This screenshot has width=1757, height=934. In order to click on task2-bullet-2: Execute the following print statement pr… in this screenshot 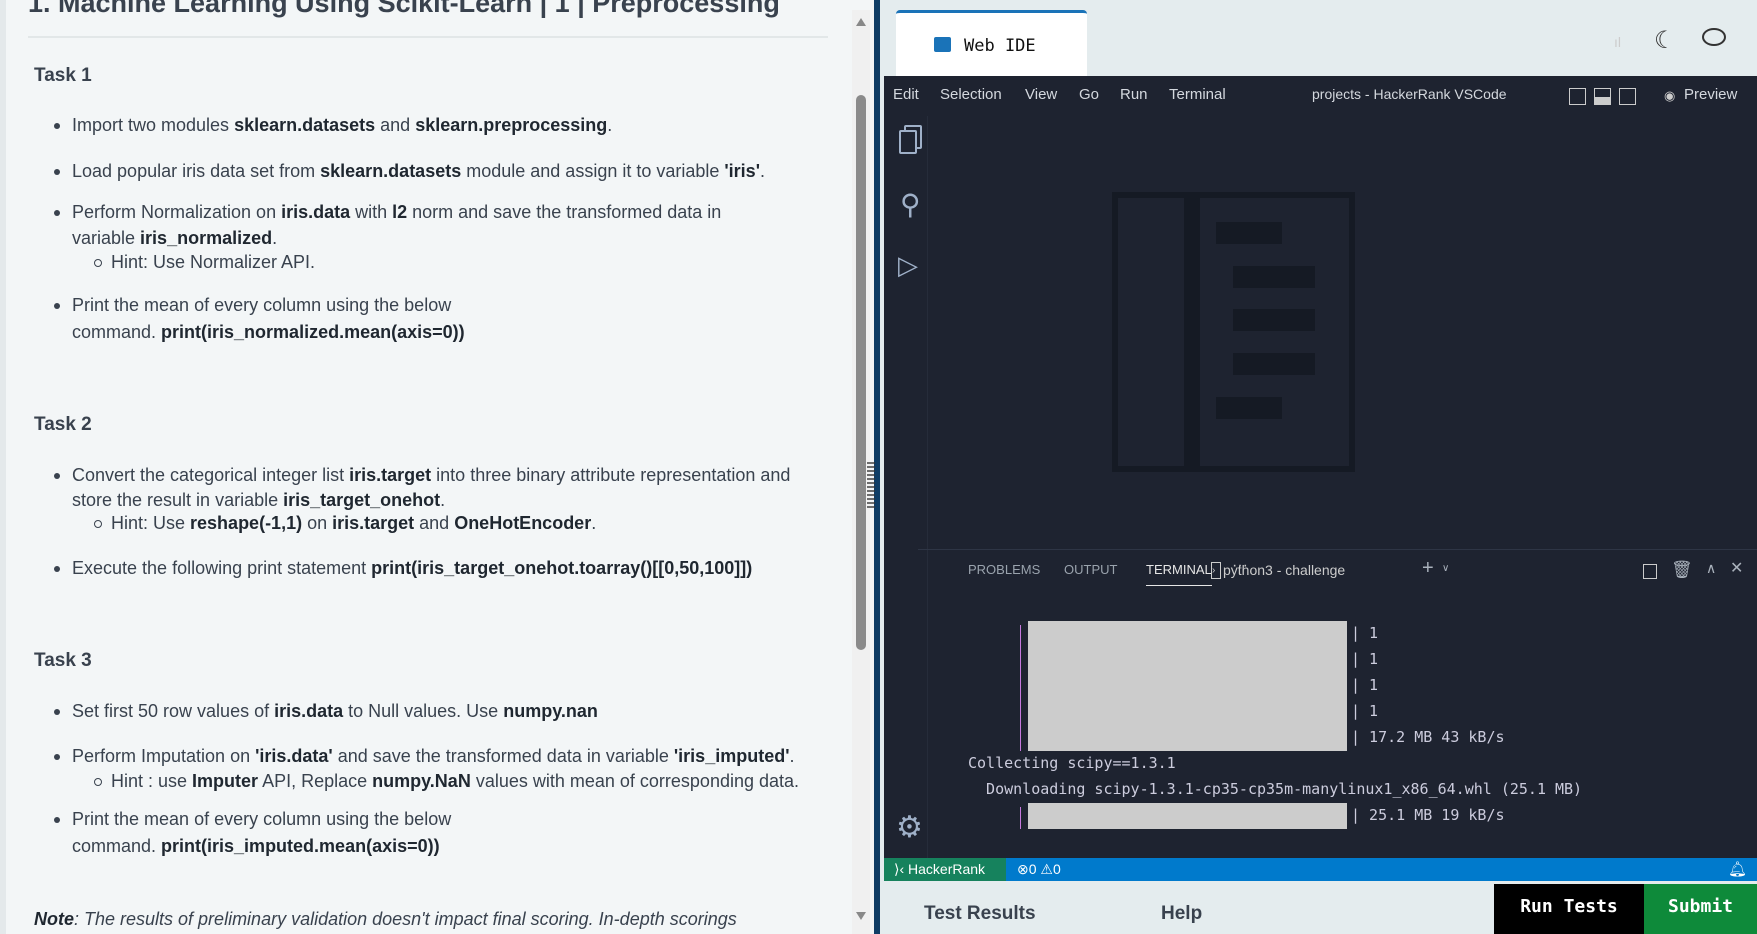, I will do `click(403, 568)`.